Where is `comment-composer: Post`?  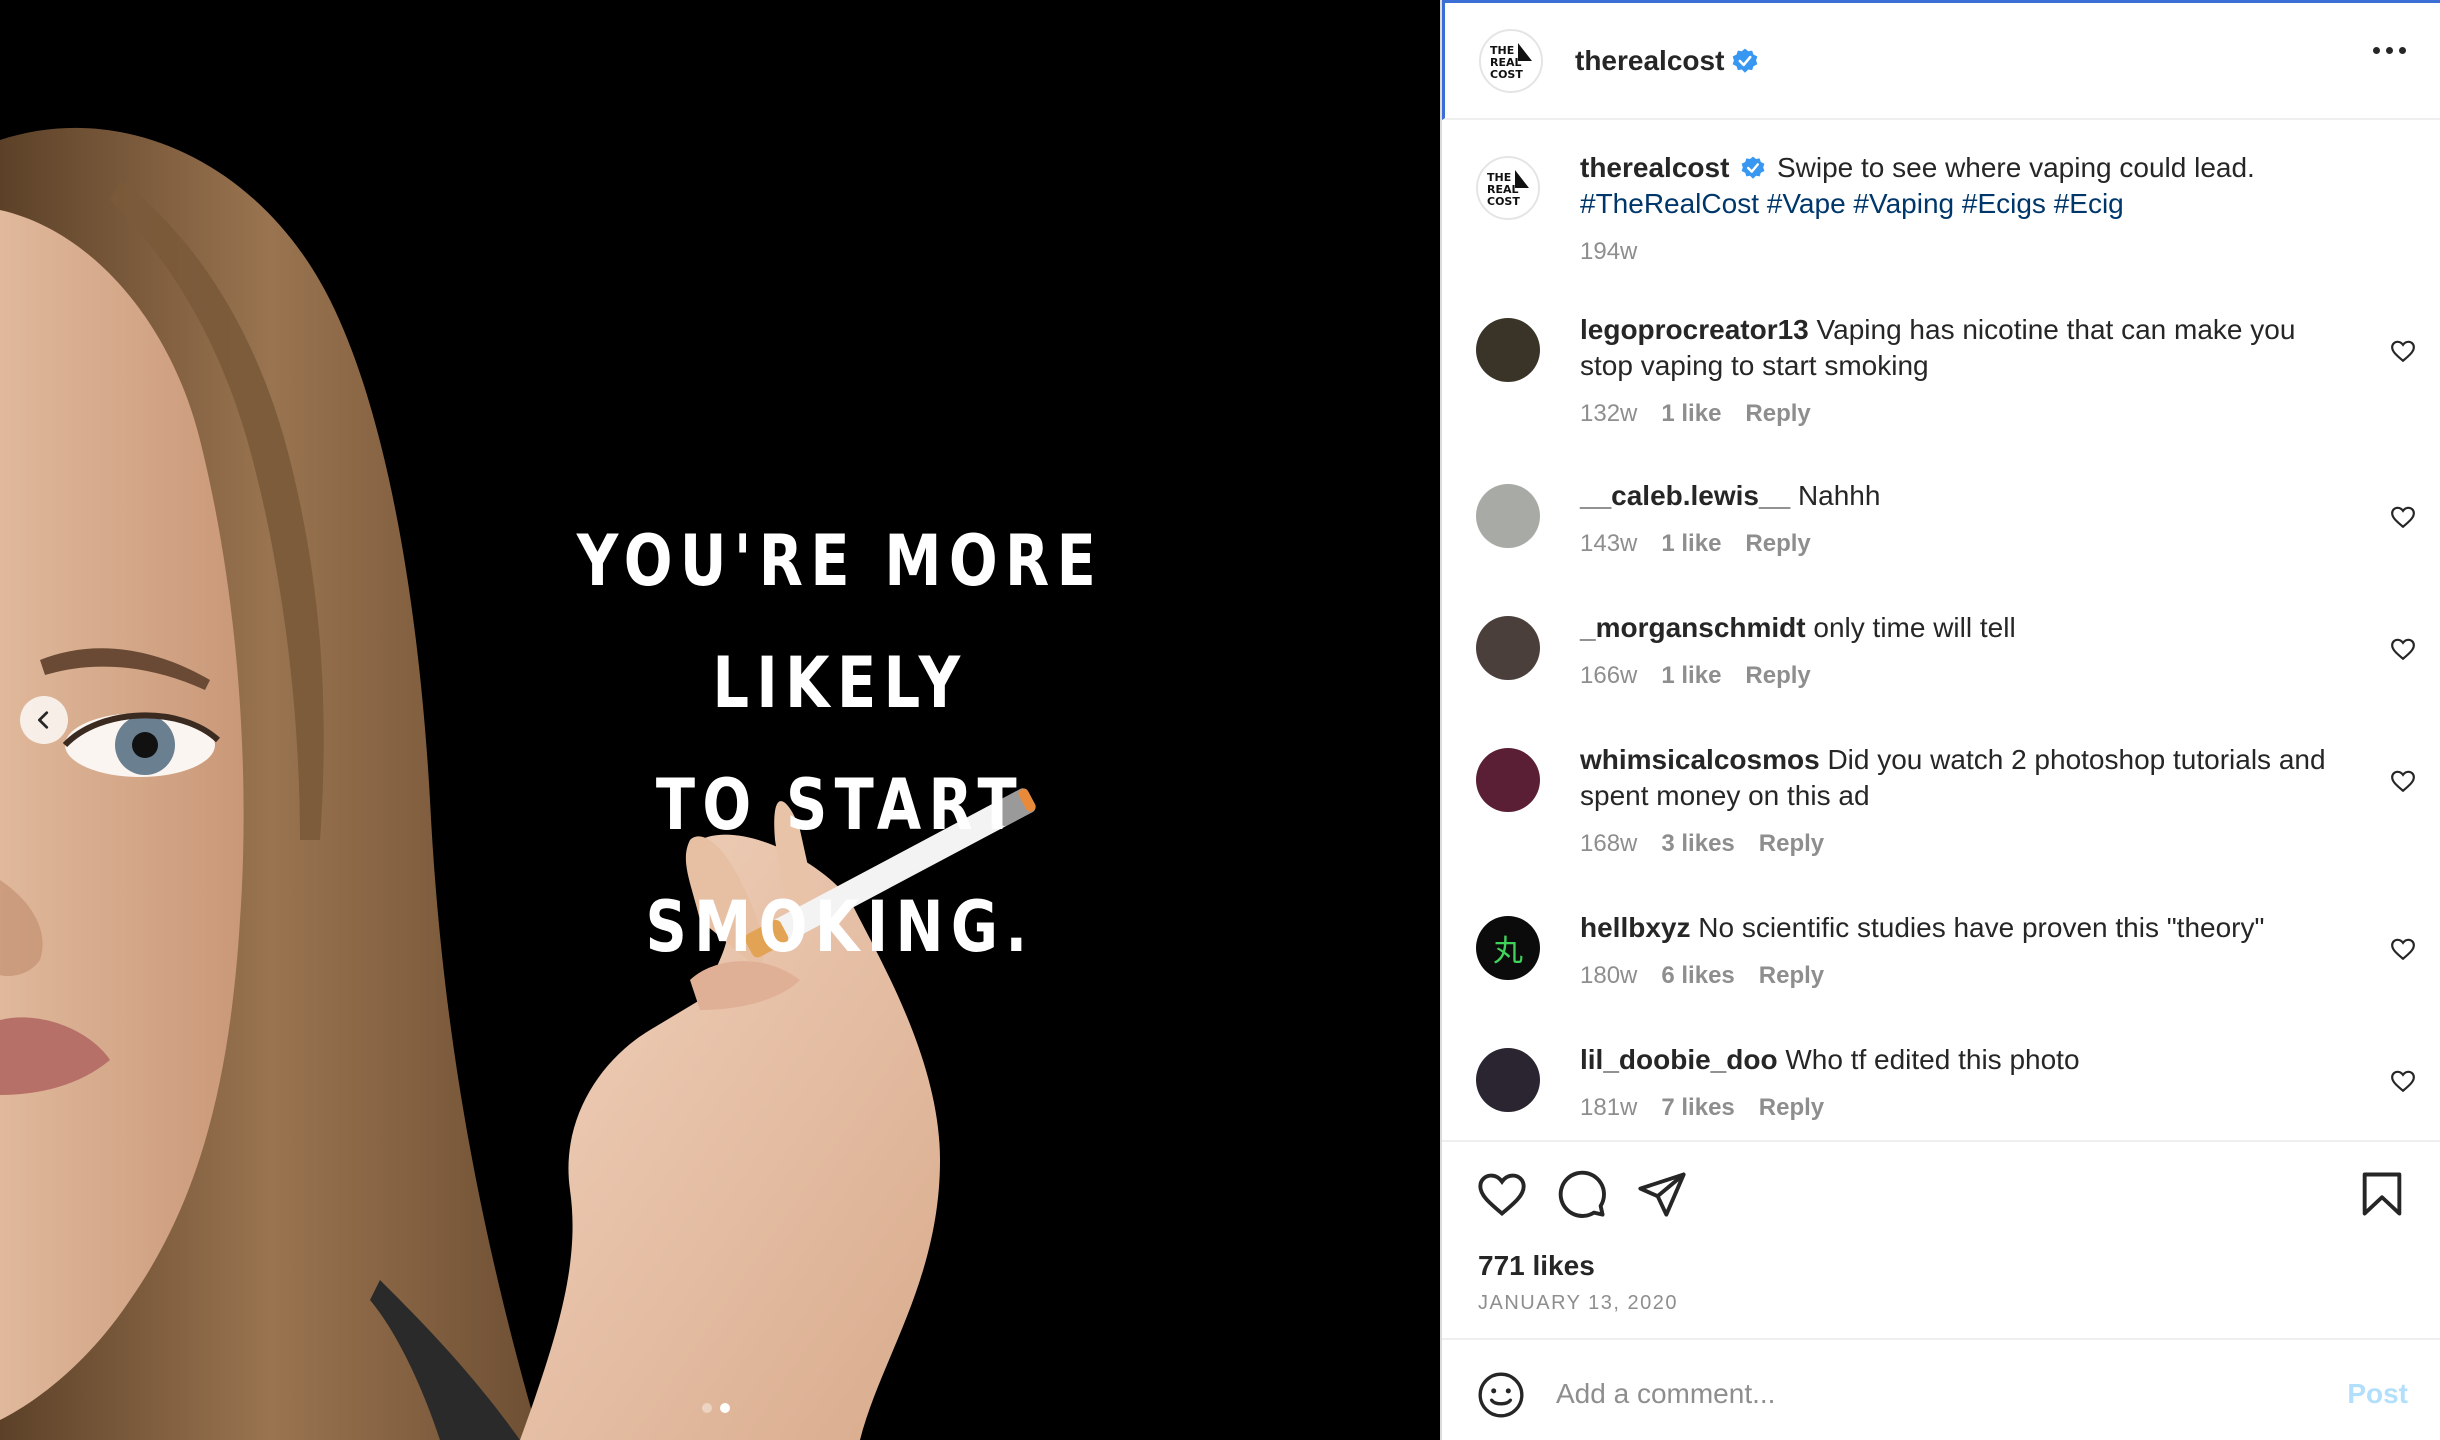
comment-composer: Post is located at coordinates (1941, 1389).